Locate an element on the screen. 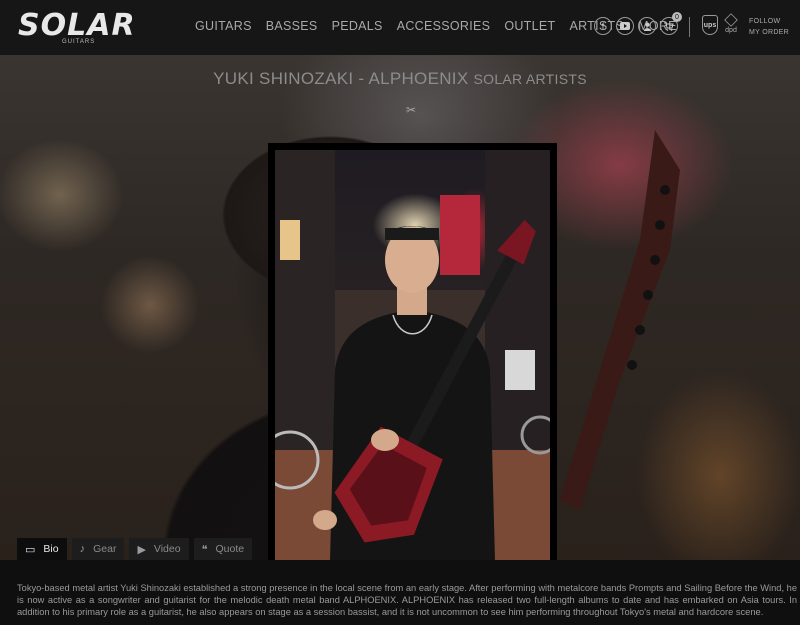 The width and height of the screenshot is (800, 625). nav-accessories: ACCESSORIES is located at coordinates (444, 26).